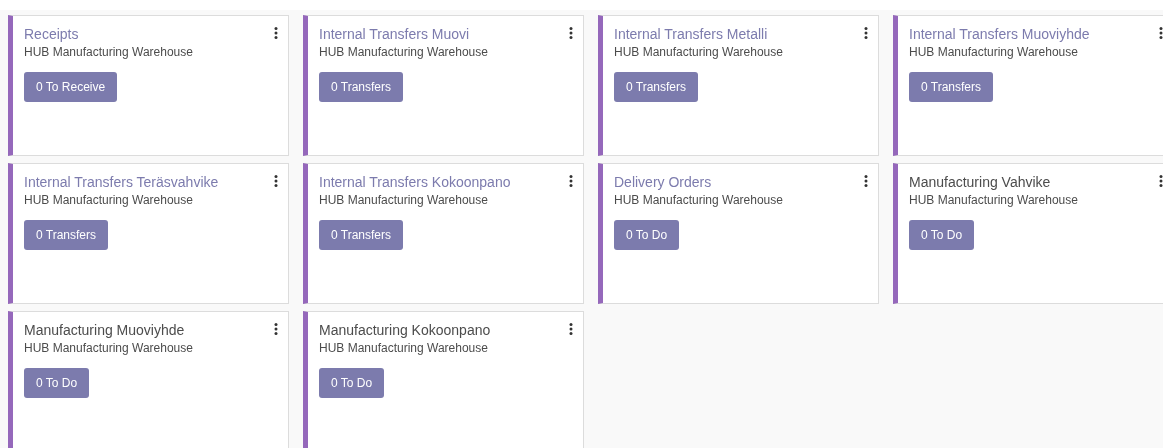 Image resolution: width=1163 pixels, height=448 pixels. What do you see at coordinates (691, 34) in the screenshot?
I see `card-title: Internal Transfers Metalli` at bounding box center [691, 34].